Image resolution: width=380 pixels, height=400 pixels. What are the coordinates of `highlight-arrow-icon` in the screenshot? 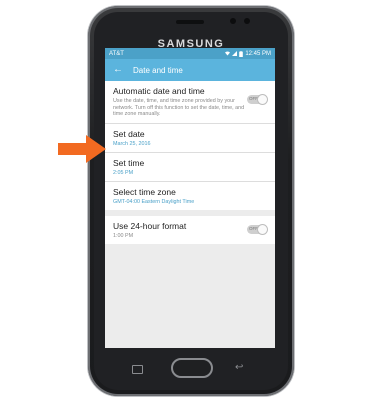 It's located at (82, 149).